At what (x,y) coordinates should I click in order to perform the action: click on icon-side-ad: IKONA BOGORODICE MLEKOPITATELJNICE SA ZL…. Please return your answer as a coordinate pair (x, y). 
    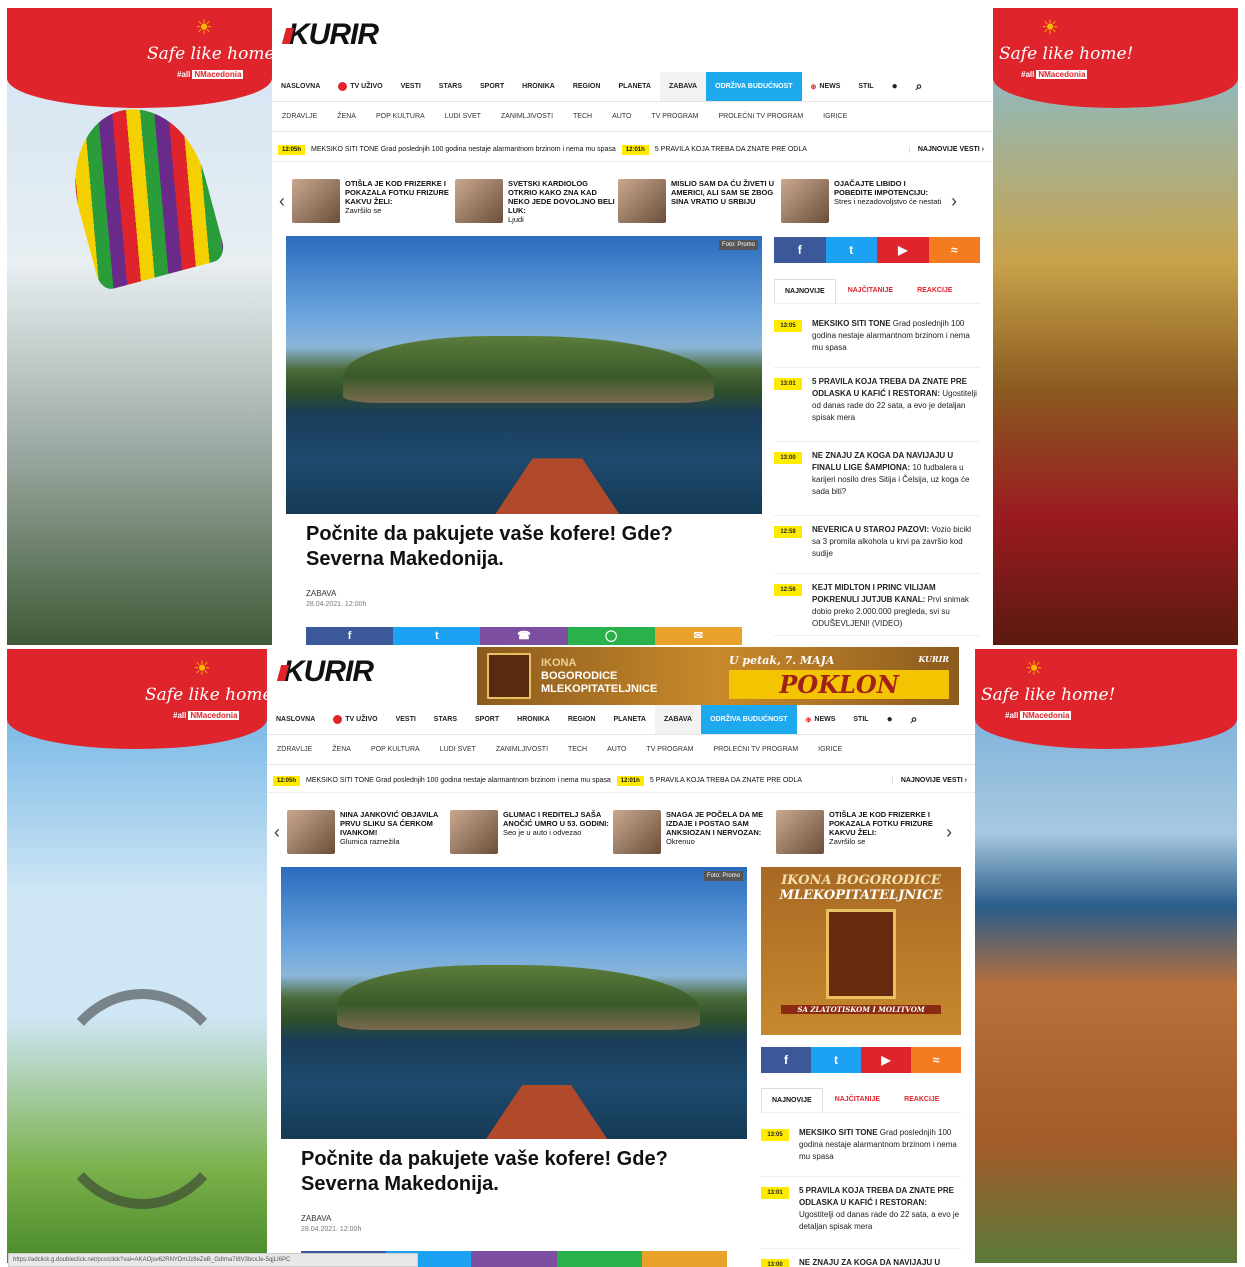
    Looking at the image, I should click on (861, 951).